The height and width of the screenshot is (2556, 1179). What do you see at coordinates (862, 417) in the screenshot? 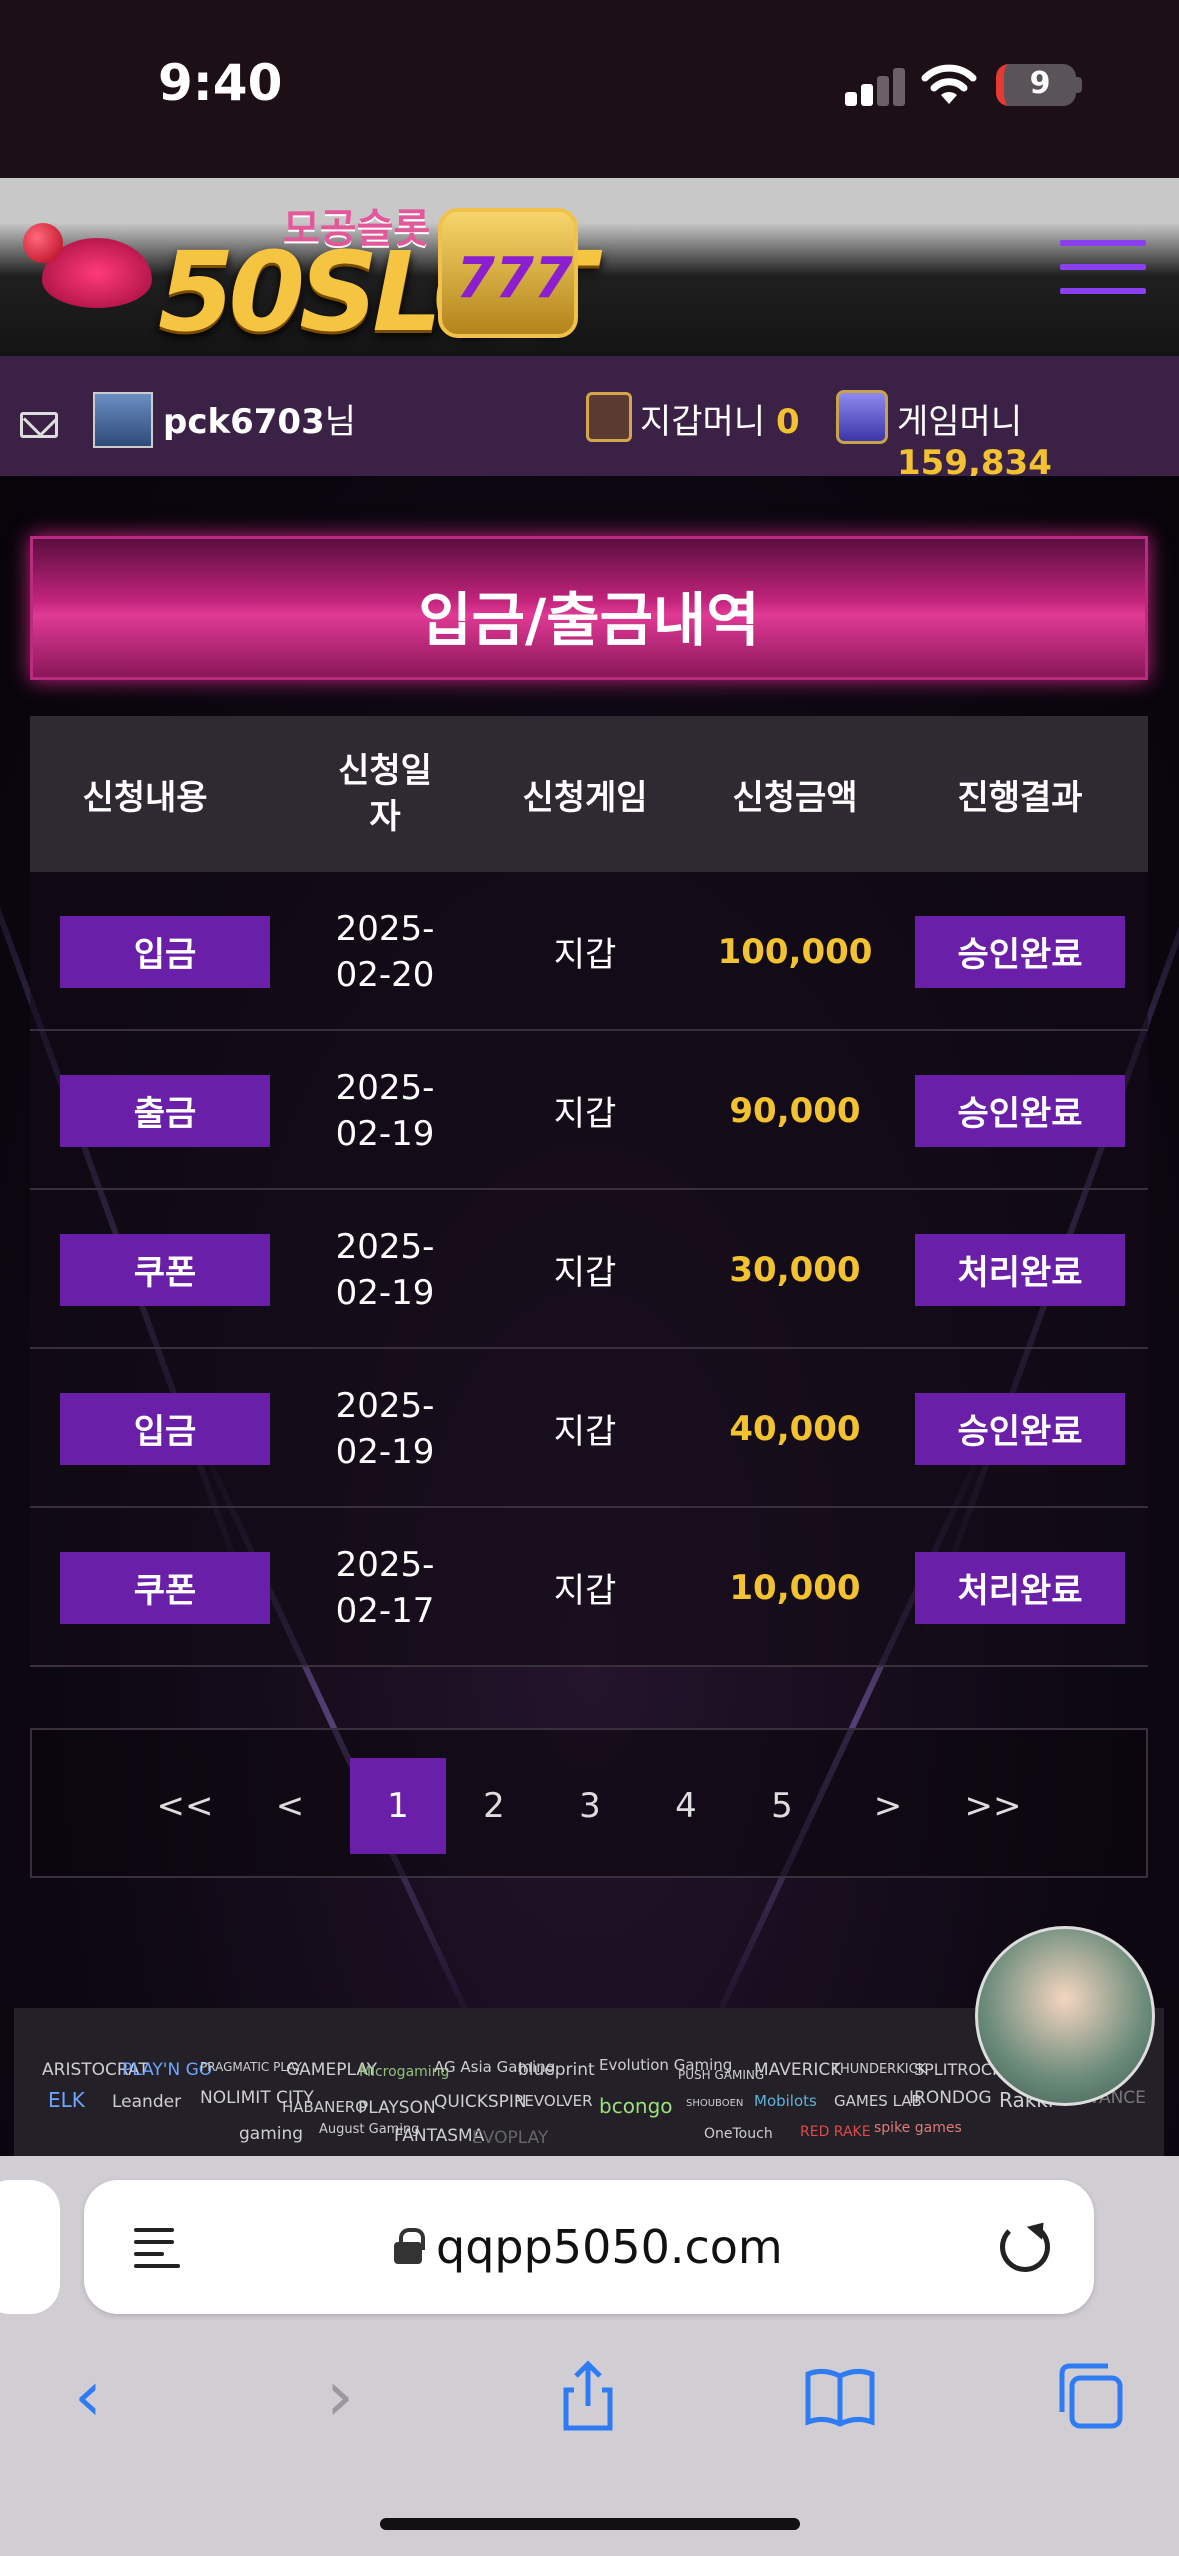
I see `treasure-box-icon` at bounding box center [862, 417].